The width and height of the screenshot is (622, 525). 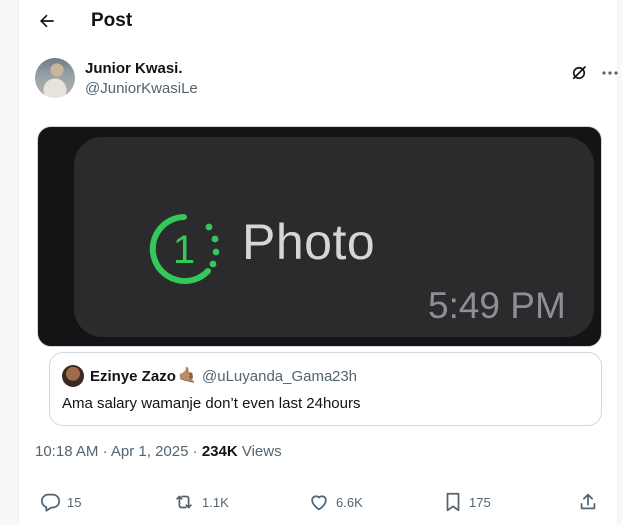 I want to click on arrow-left-icon, so click(x=47, y=21).